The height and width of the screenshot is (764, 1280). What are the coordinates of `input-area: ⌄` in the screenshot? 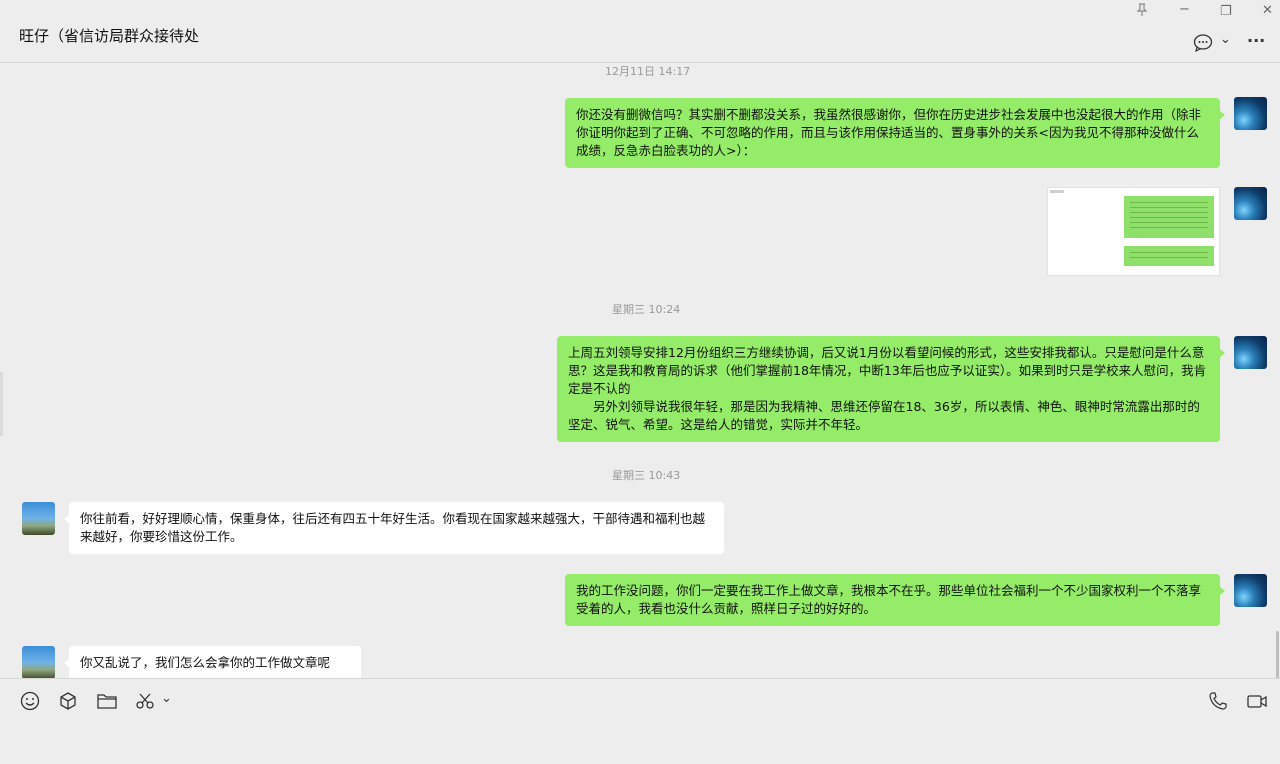 It's located at (640, 721).